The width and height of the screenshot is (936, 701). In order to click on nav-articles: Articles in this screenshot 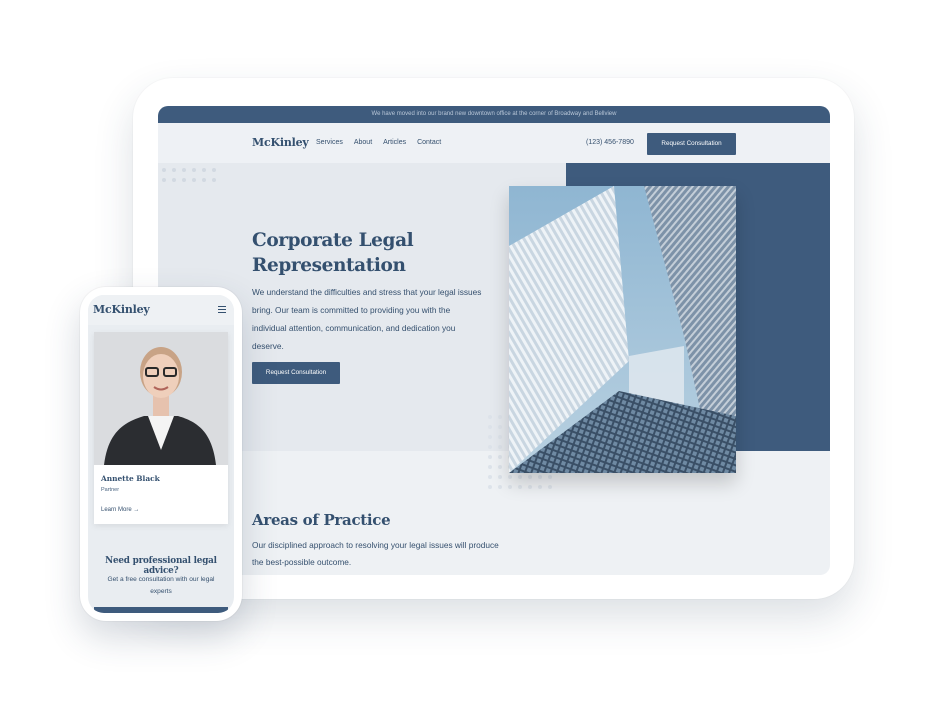, I will do `click(394, 142)`.